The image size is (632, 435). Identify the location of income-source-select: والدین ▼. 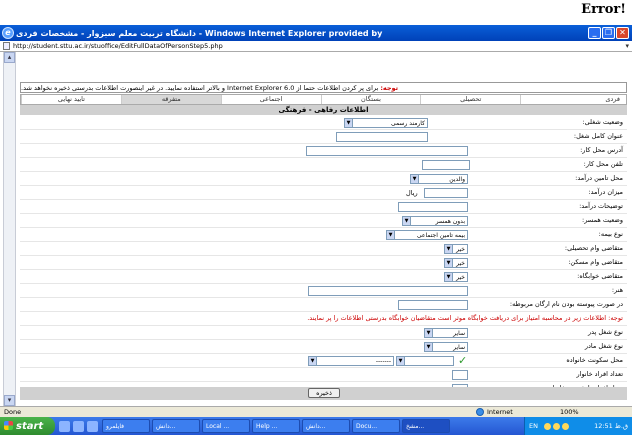
(439, 179).